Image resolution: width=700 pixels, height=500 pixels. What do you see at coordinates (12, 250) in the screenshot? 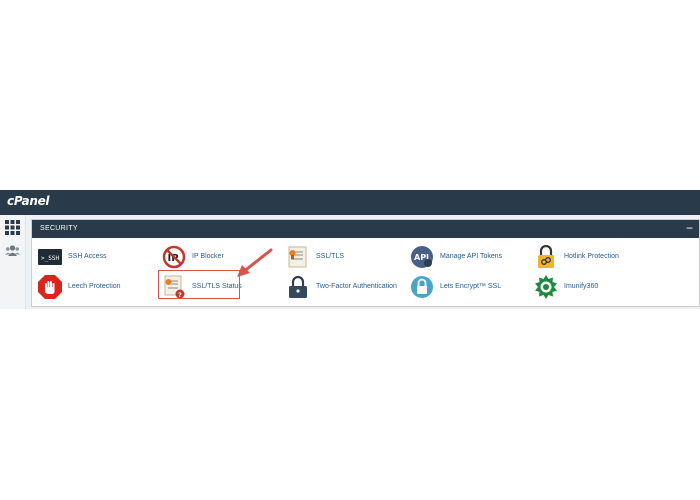
I see `users-icon` at bounding box center [12, 250].